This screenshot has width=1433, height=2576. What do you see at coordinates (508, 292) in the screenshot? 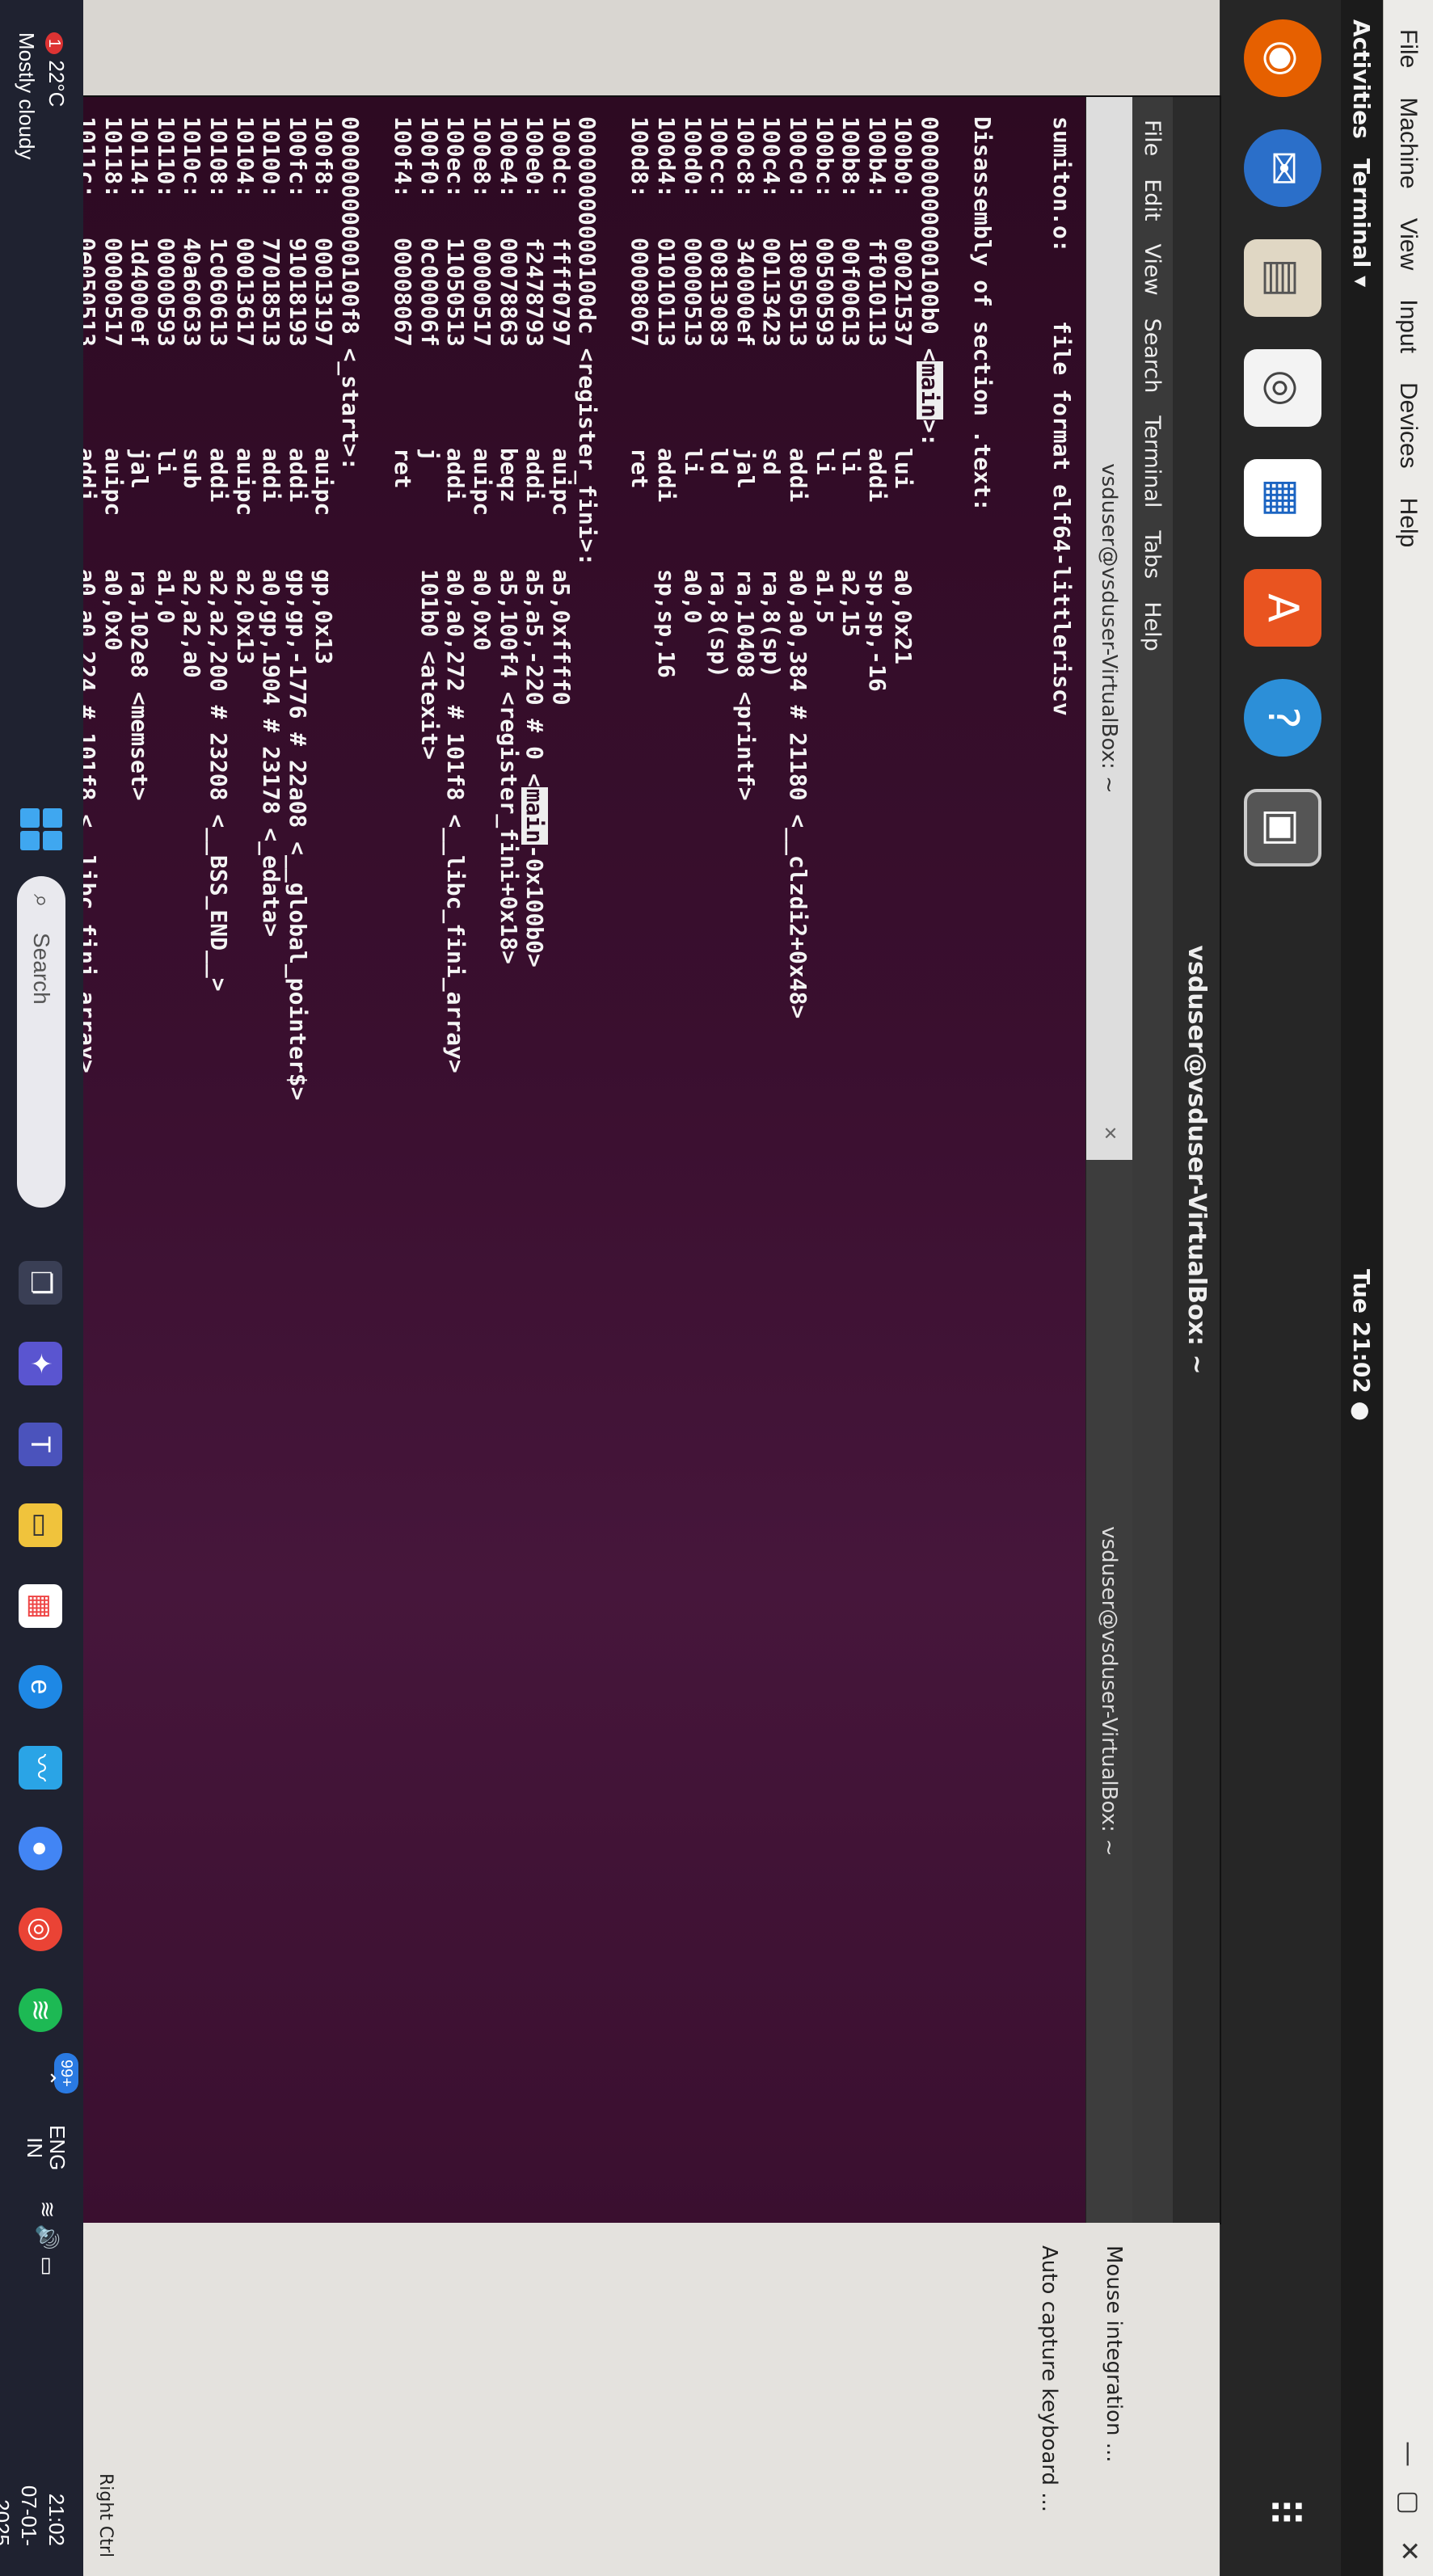
I see `instruction-hex: 00078863` at bounding box center [508, 292].